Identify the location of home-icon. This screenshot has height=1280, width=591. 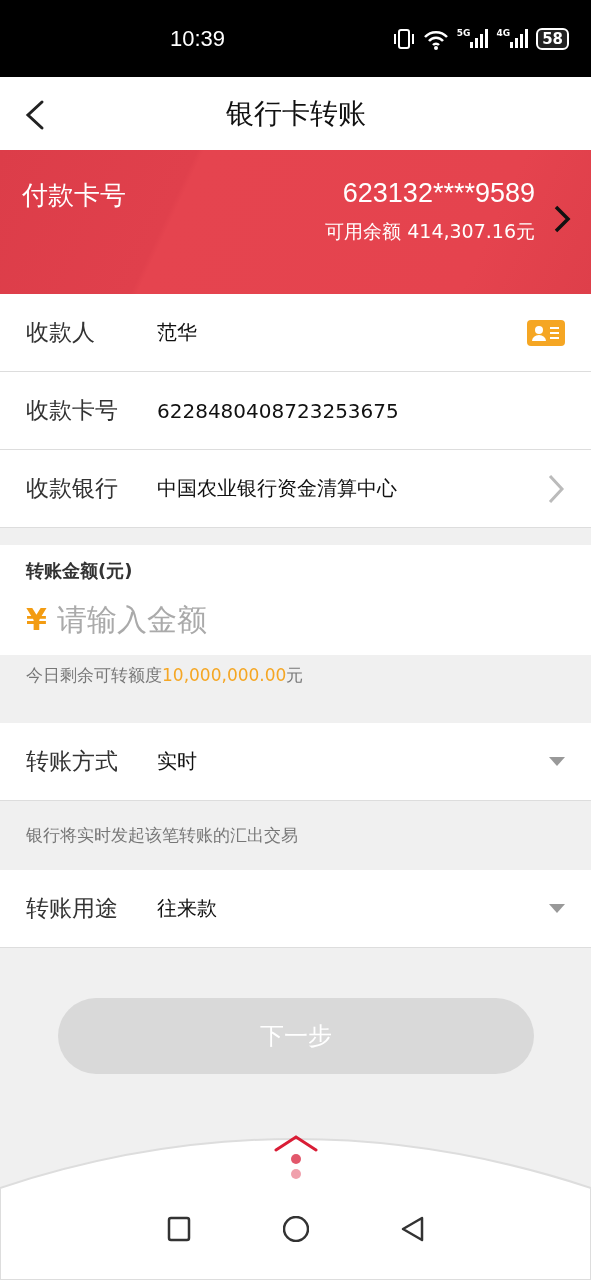
(295, 1229).